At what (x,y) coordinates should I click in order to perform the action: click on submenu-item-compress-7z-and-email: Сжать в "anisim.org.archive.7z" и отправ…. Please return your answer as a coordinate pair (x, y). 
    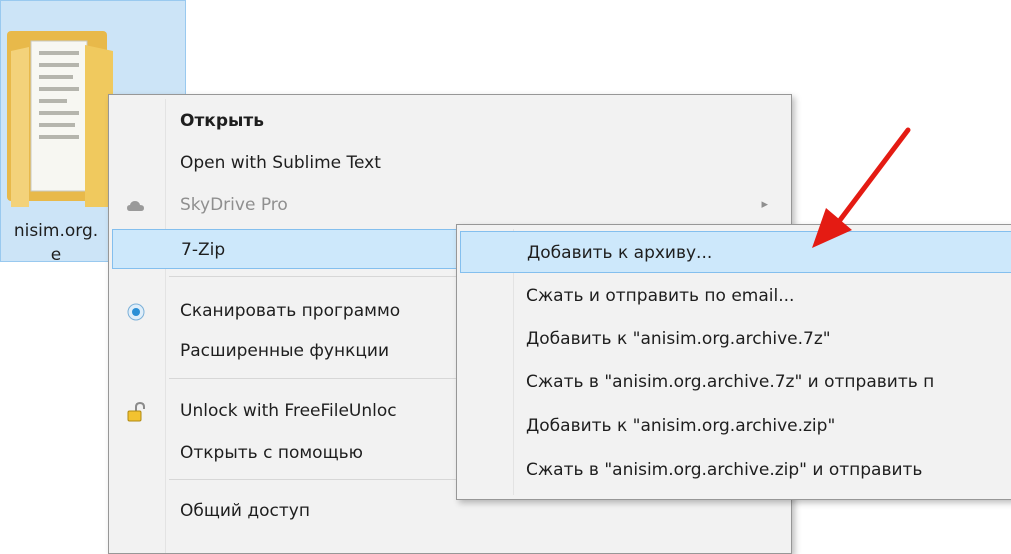
    Looking at the image, I should click on (735, 382).